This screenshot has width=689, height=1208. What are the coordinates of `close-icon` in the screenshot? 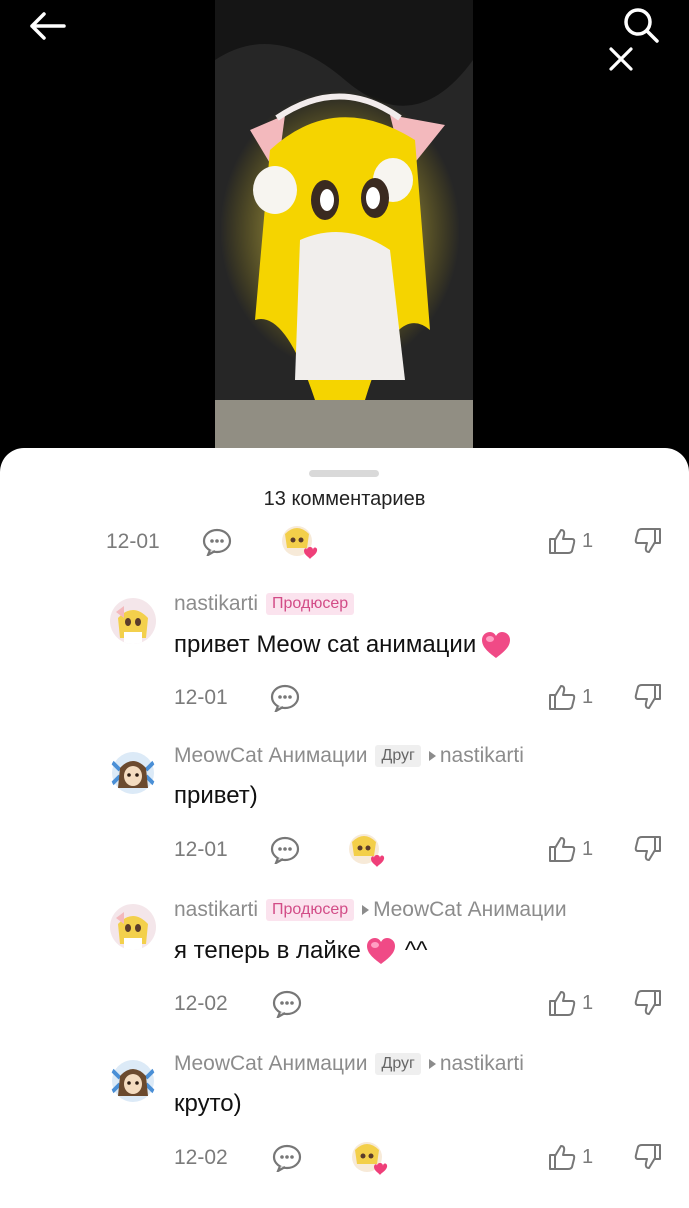 It's located at (621, 59).